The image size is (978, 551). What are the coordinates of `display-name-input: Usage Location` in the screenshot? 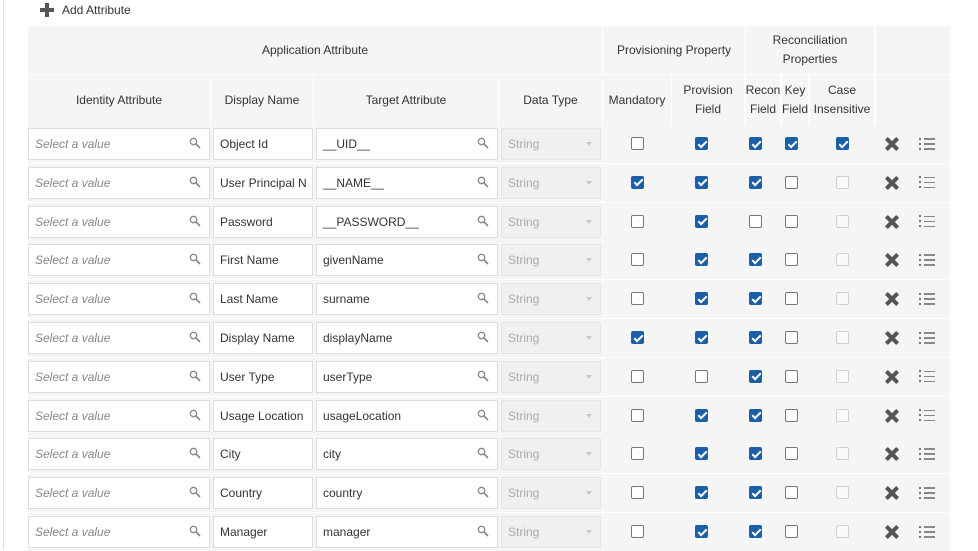 It's located at (263, 415).